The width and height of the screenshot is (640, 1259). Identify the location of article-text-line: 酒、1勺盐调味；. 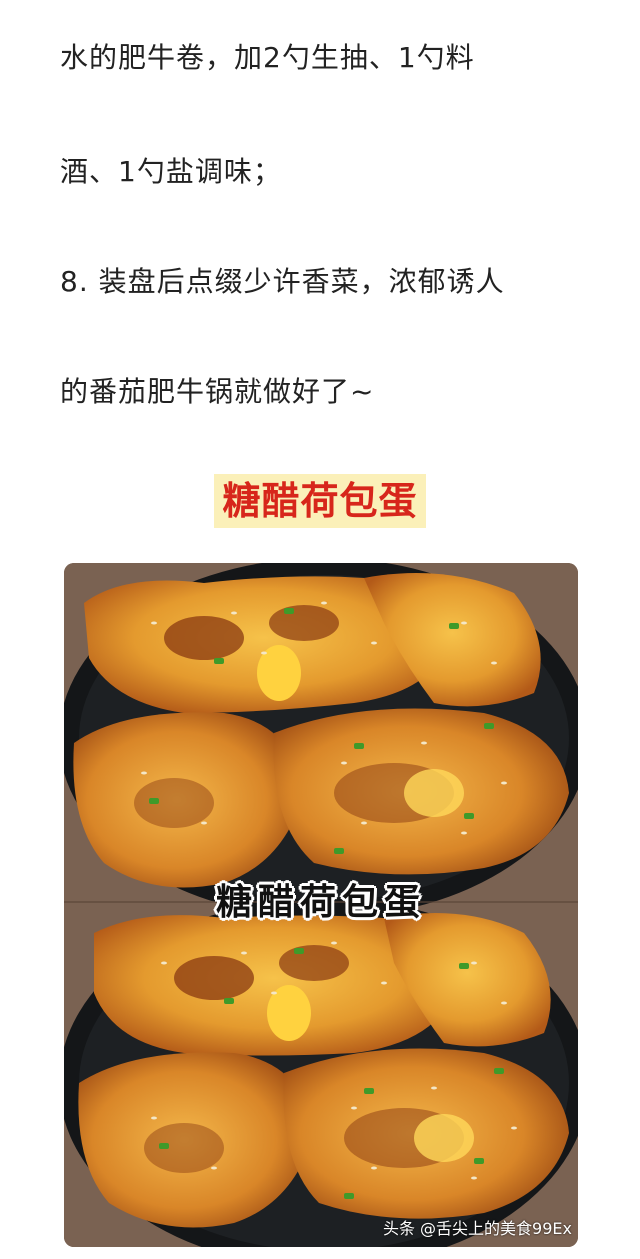
(171, 171).